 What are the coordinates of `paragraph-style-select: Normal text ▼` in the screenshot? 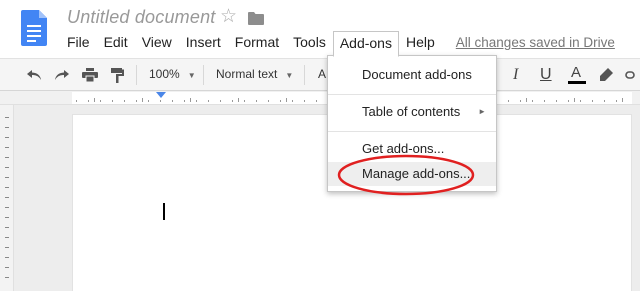 It's located at (254, 74).